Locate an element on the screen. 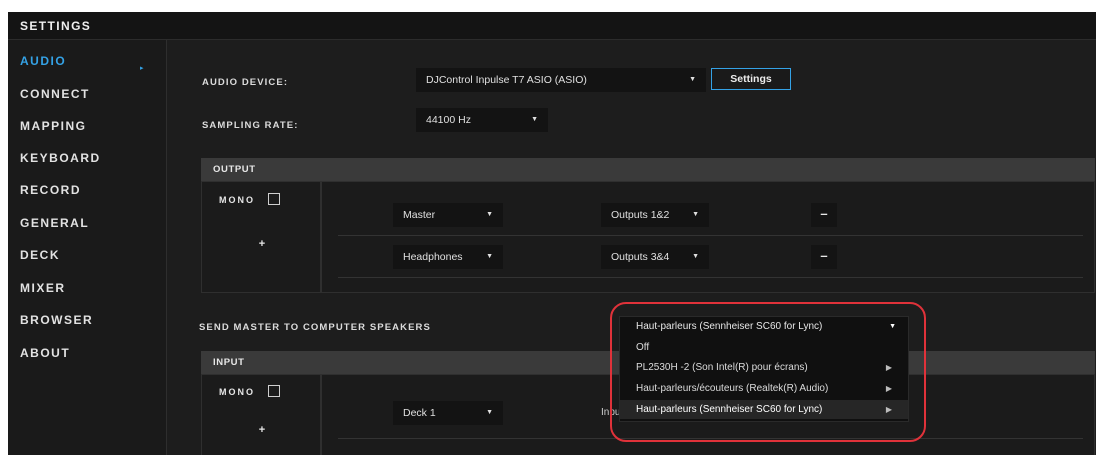  sidebar-item-general: GENERAL is located at coordinates (54, 223).